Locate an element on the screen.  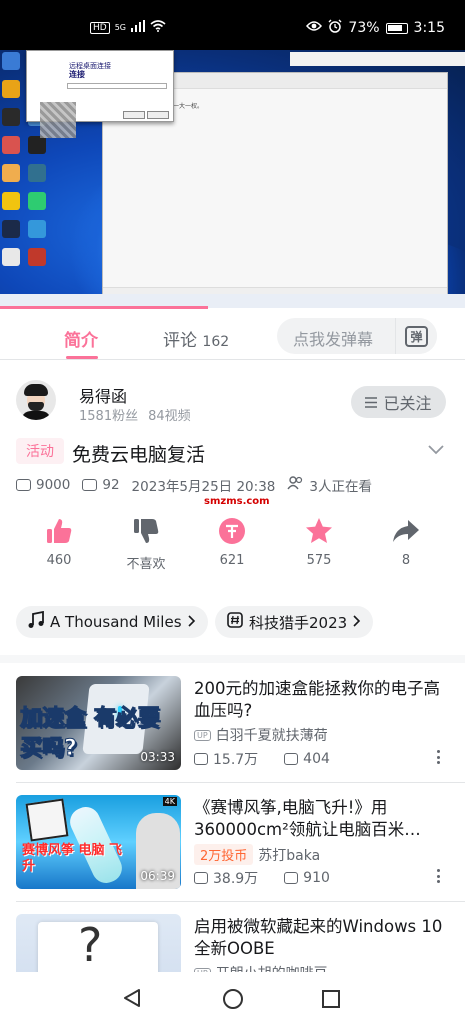
system-navigation-bar is located at coordinates (232, 998).